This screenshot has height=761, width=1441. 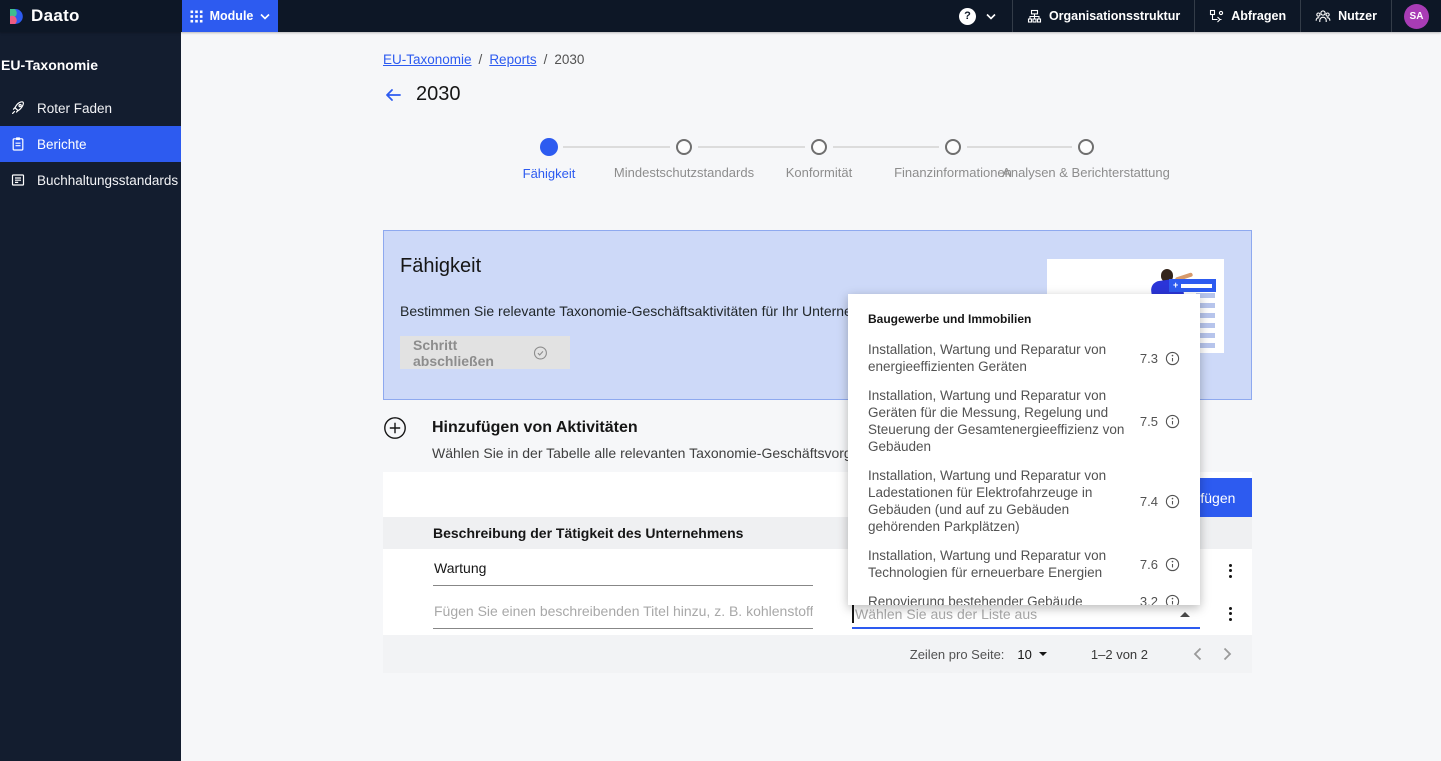 I want to click on breadcrumb-link-eu-taxonomie: EU-Taxonomie, so click(x=427, y=59).